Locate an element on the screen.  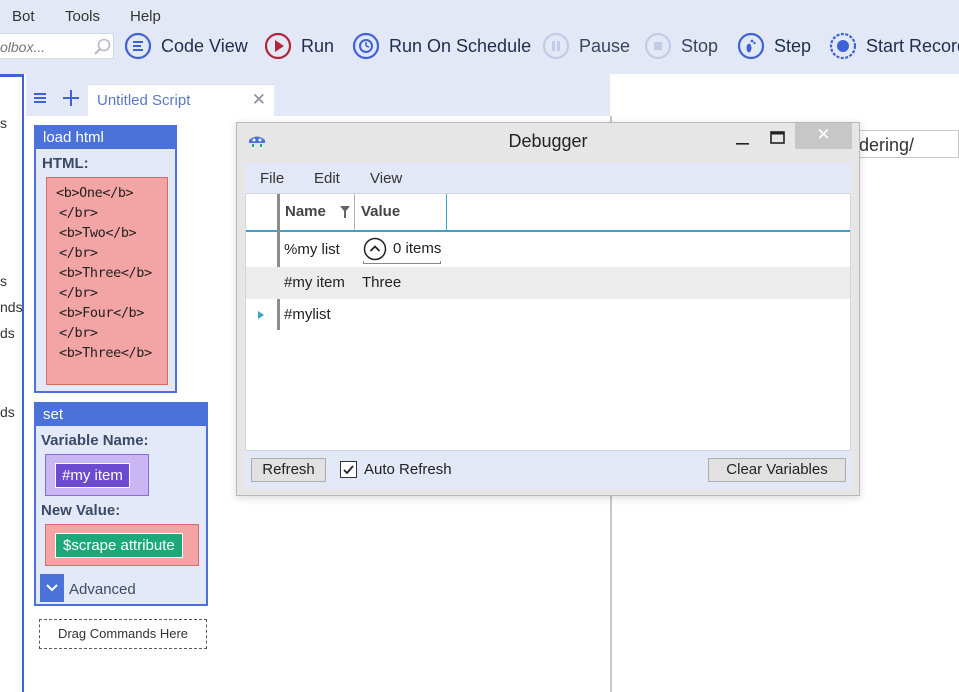
list-item-count: 0 items is located at coordinates (417, 248).